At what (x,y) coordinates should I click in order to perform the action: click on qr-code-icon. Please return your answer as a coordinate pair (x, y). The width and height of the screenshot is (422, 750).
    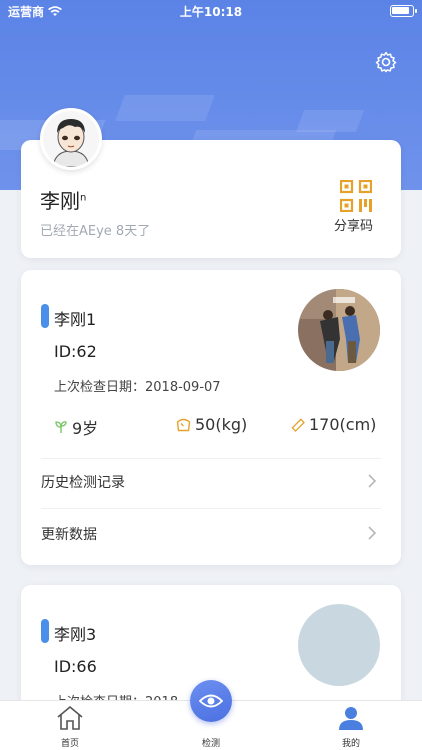
    Looking at the image, I should click on (356, 196).